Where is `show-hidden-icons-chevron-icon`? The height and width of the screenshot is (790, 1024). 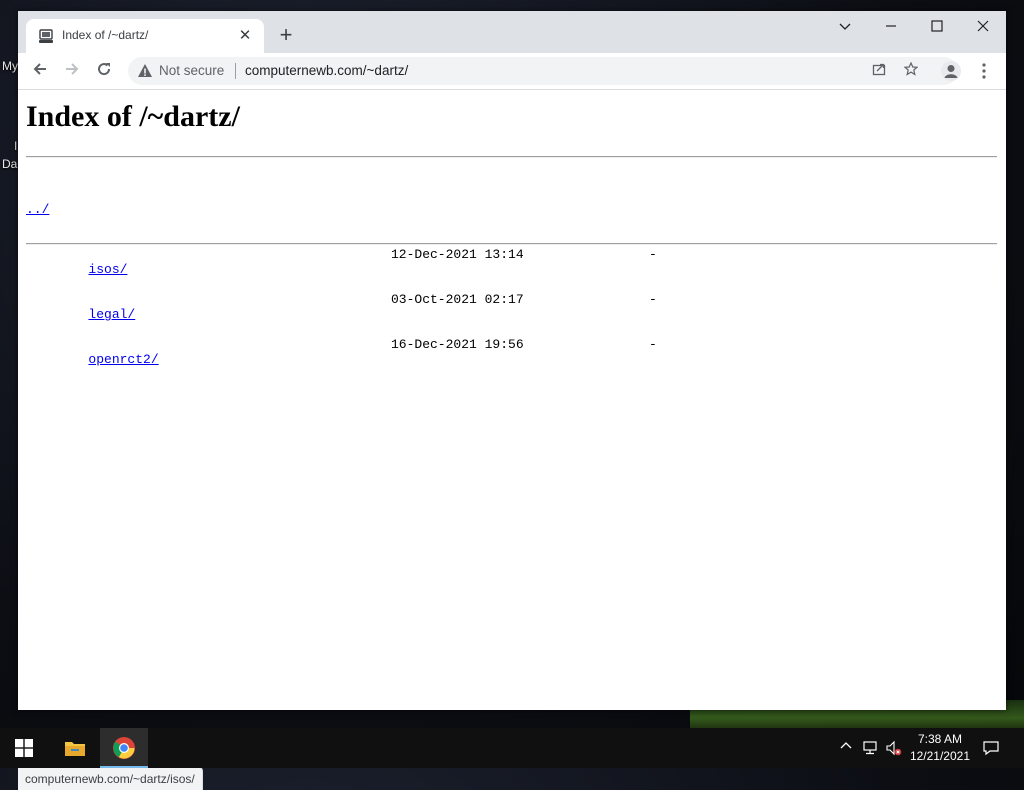
show-hidden-icons-chevron-icon is located at coordinates (846, 748).